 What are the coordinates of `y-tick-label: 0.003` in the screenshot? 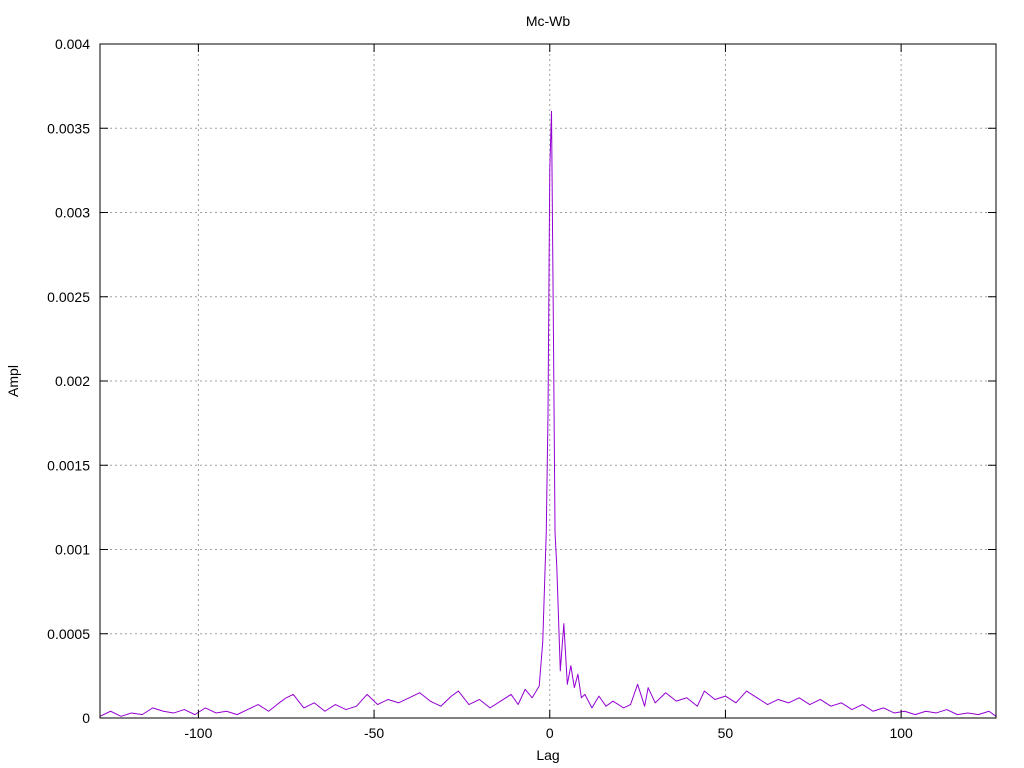 It's located at (72, 213).